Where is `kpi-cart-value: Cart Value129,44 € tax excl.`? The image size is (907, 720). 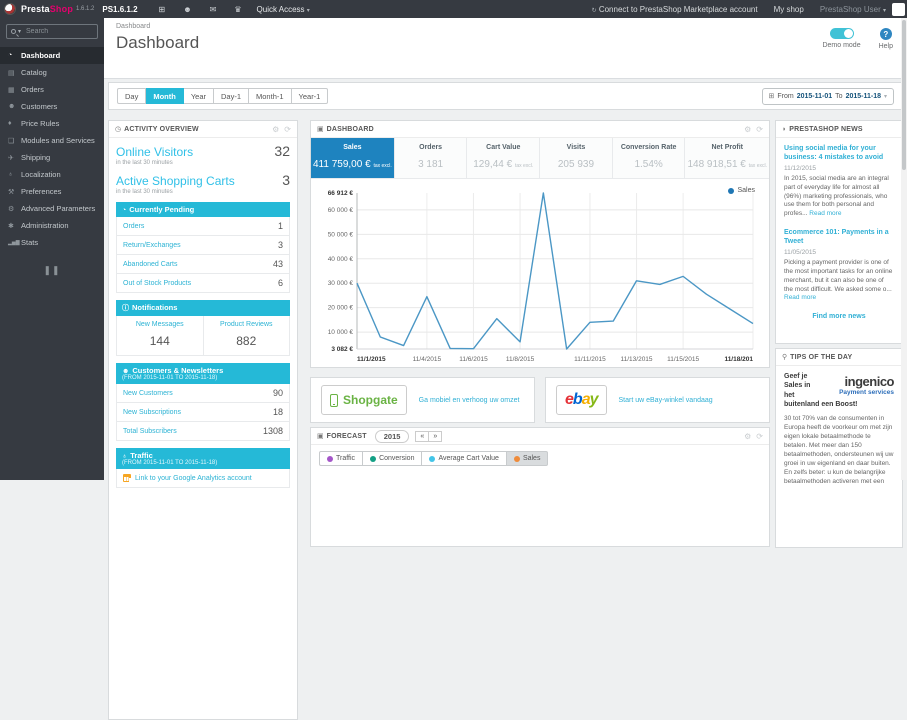 kpi-cart-value: Cart Value129,44 € tax excl. is located at coordinates (503, 158).